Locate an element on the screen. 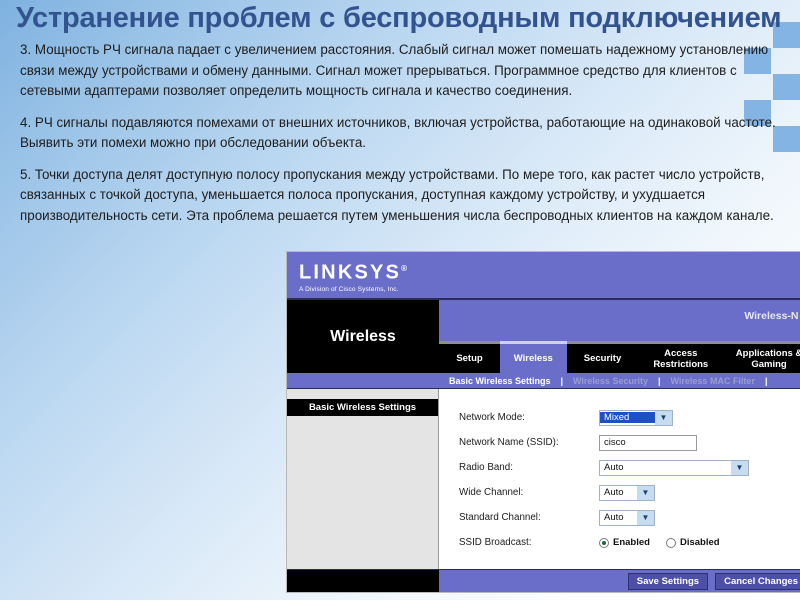 This screenshot has width=800, height=600. radio-band-value: Auto is located at coordinates (614, 467).